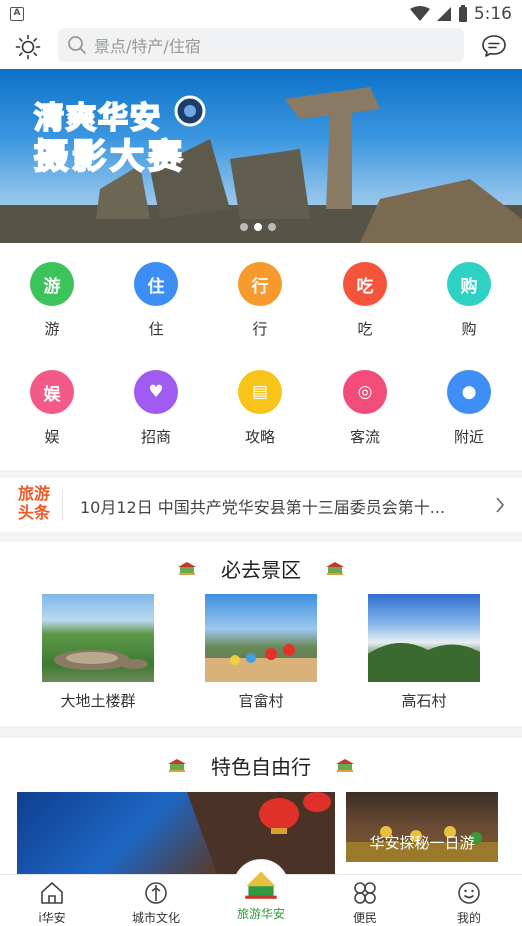 This screenshot has width=522, height=926. Describe the element at coordinates (365, 284) in the screenshot. I see `food-icon: 吃` at that location.